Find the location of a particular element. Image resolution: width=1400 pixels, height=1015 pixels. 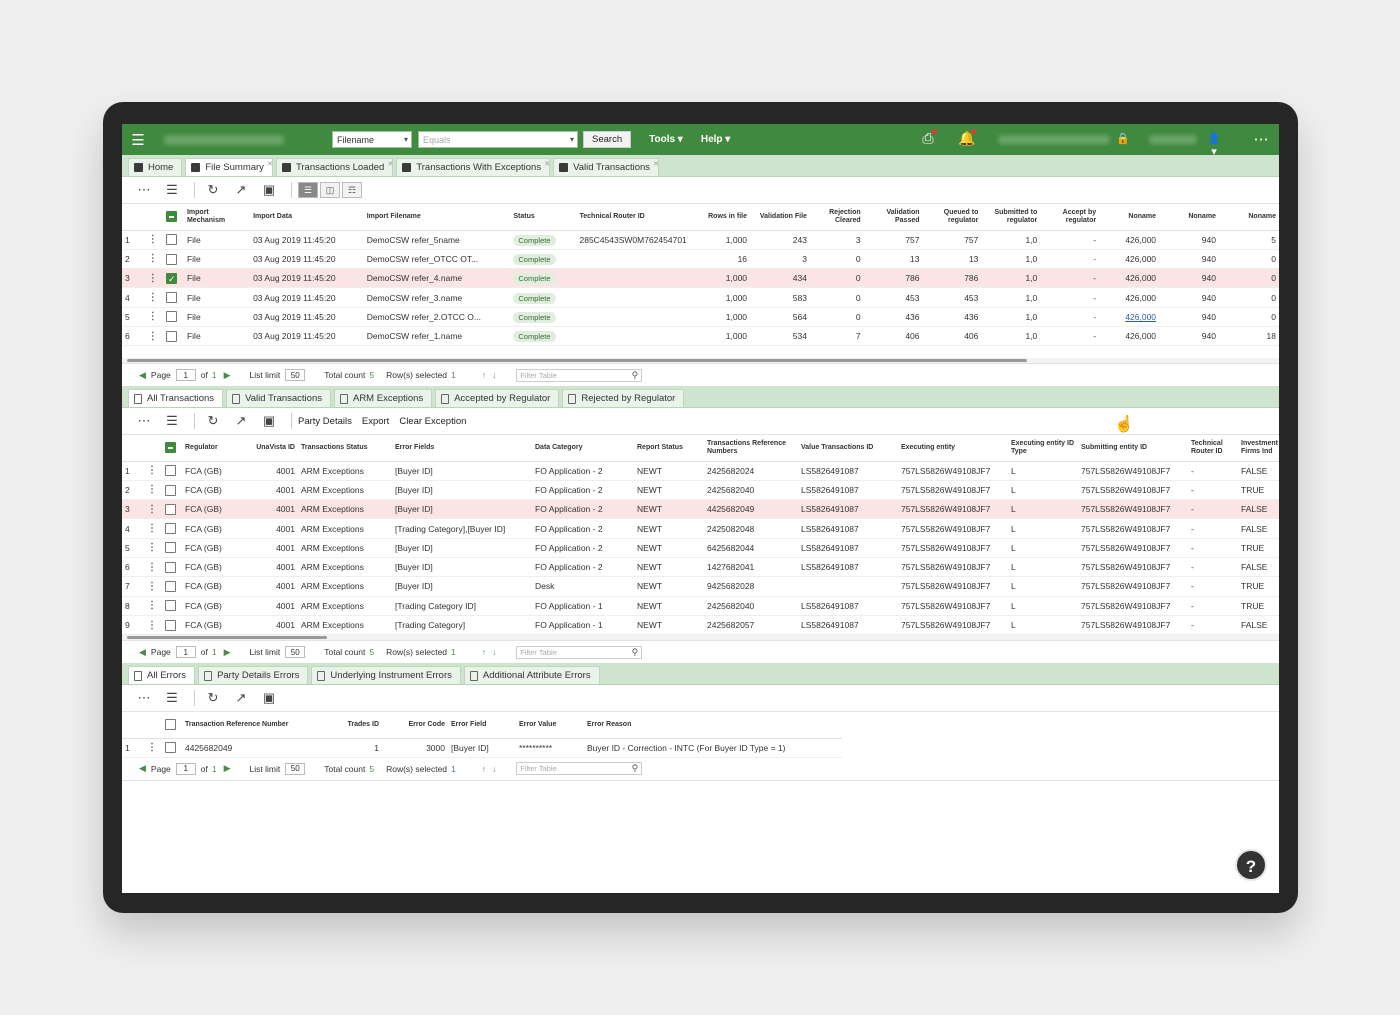

column-header: Data Category is located at coordinates (583, 448).